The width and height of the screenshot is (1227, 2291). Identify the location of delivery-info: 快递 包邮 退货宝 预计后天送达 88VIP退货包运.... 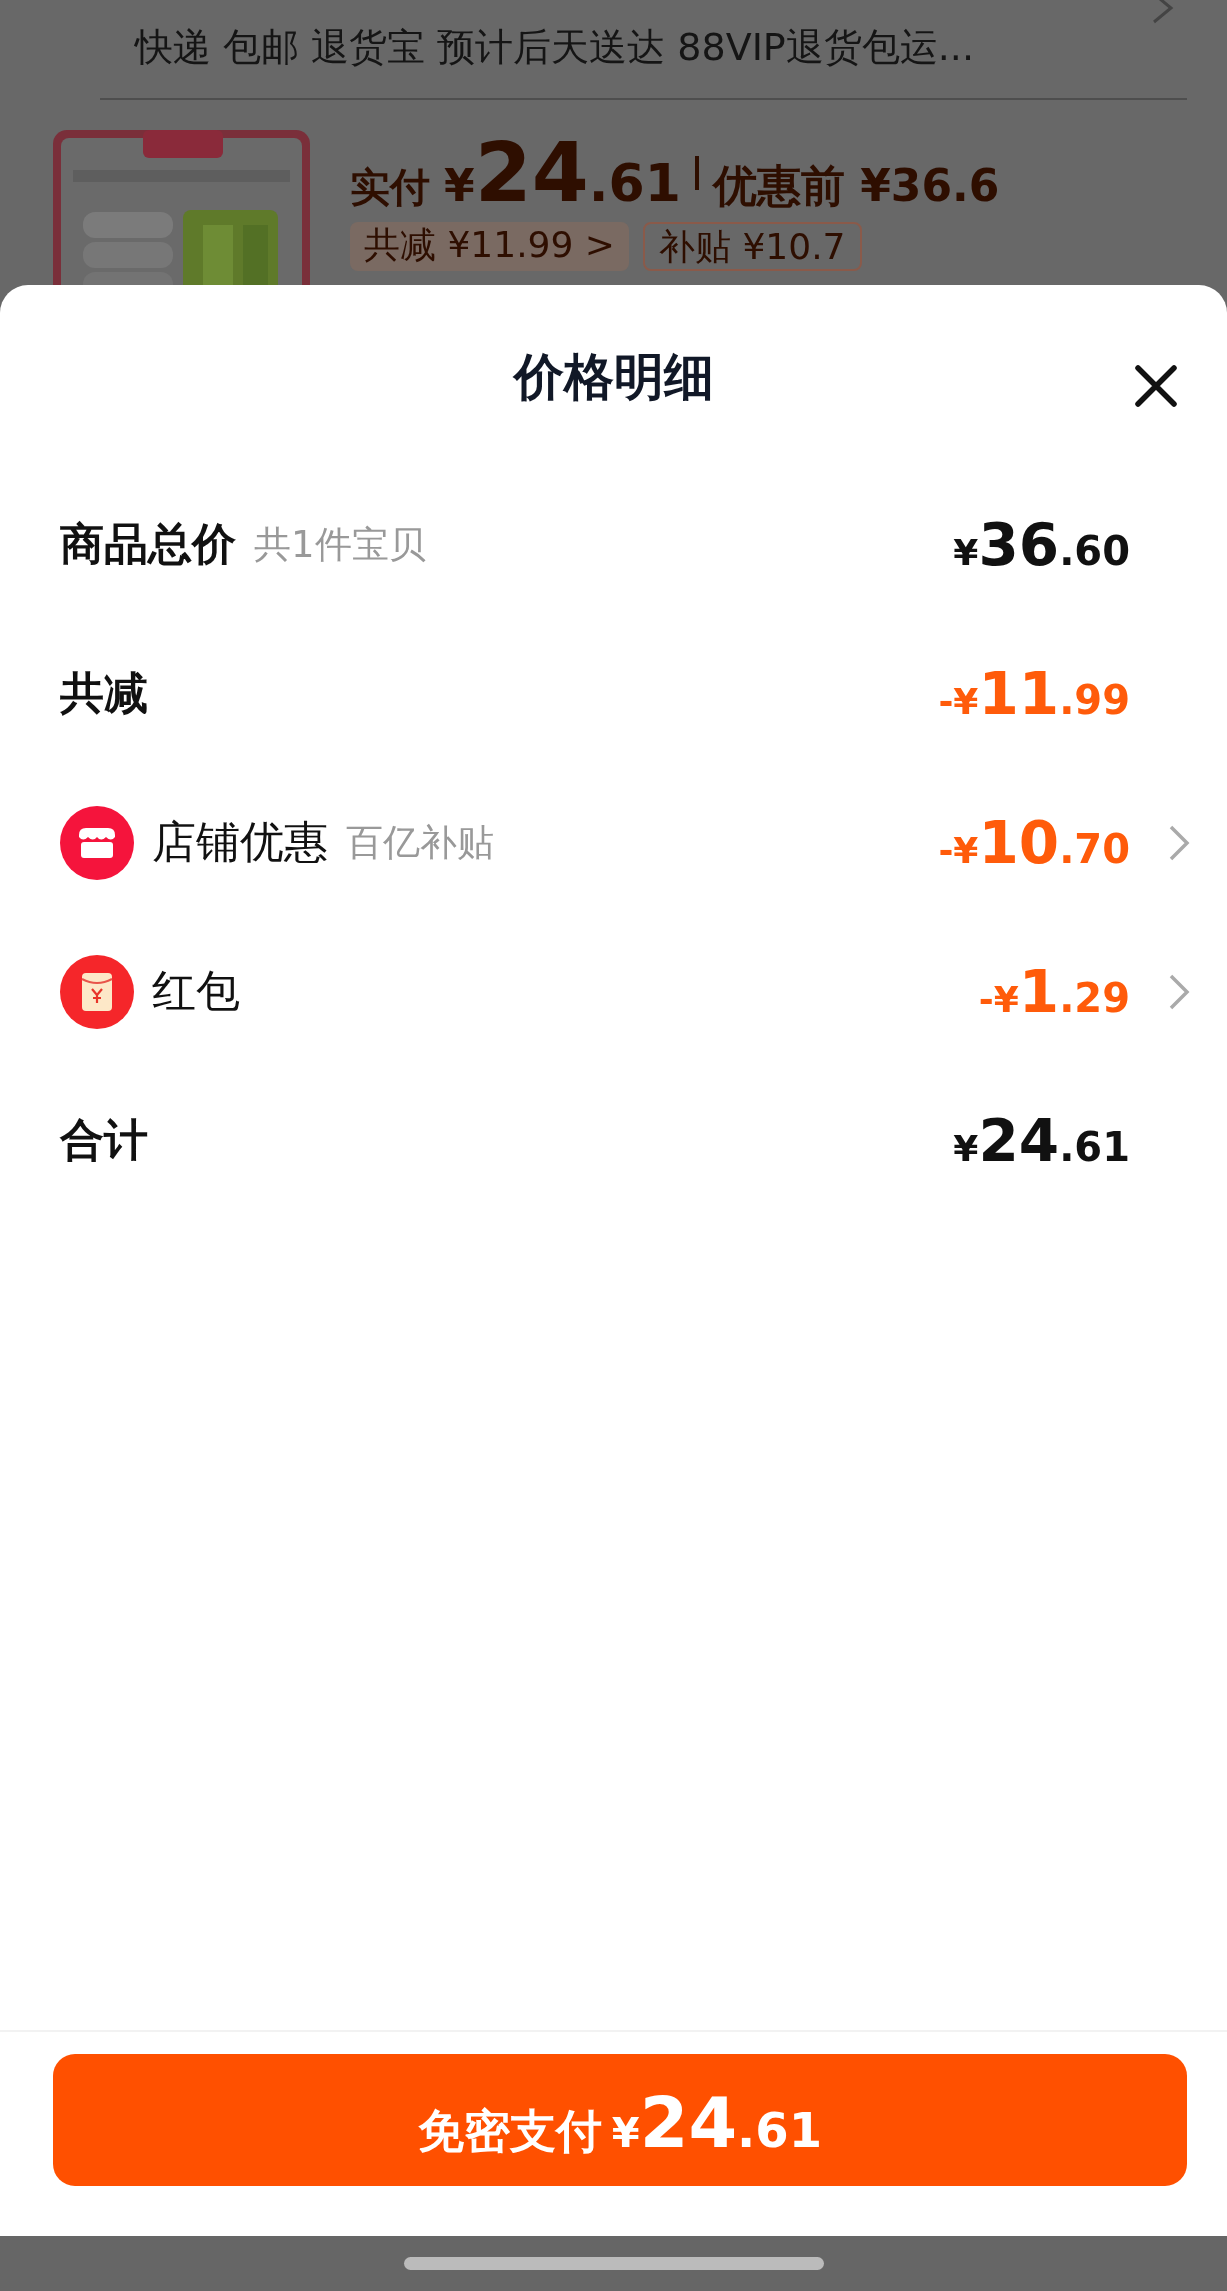
(555, 47).